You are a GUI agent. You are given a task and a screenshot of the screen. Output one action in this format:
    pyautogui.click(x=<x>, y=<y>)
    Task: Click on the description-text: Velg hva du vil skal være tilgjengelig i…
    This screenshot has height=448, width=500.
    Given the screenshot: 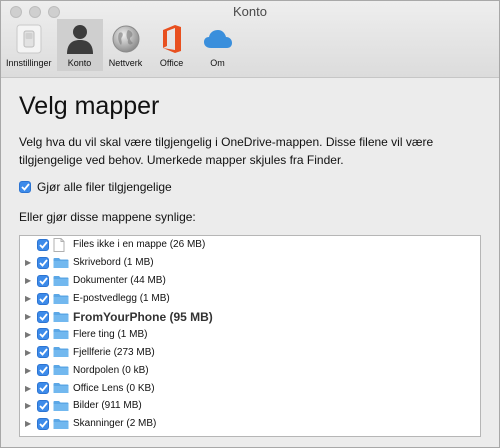 What is the action you would take?
    pyautogui.click(x=226, y=151)
    